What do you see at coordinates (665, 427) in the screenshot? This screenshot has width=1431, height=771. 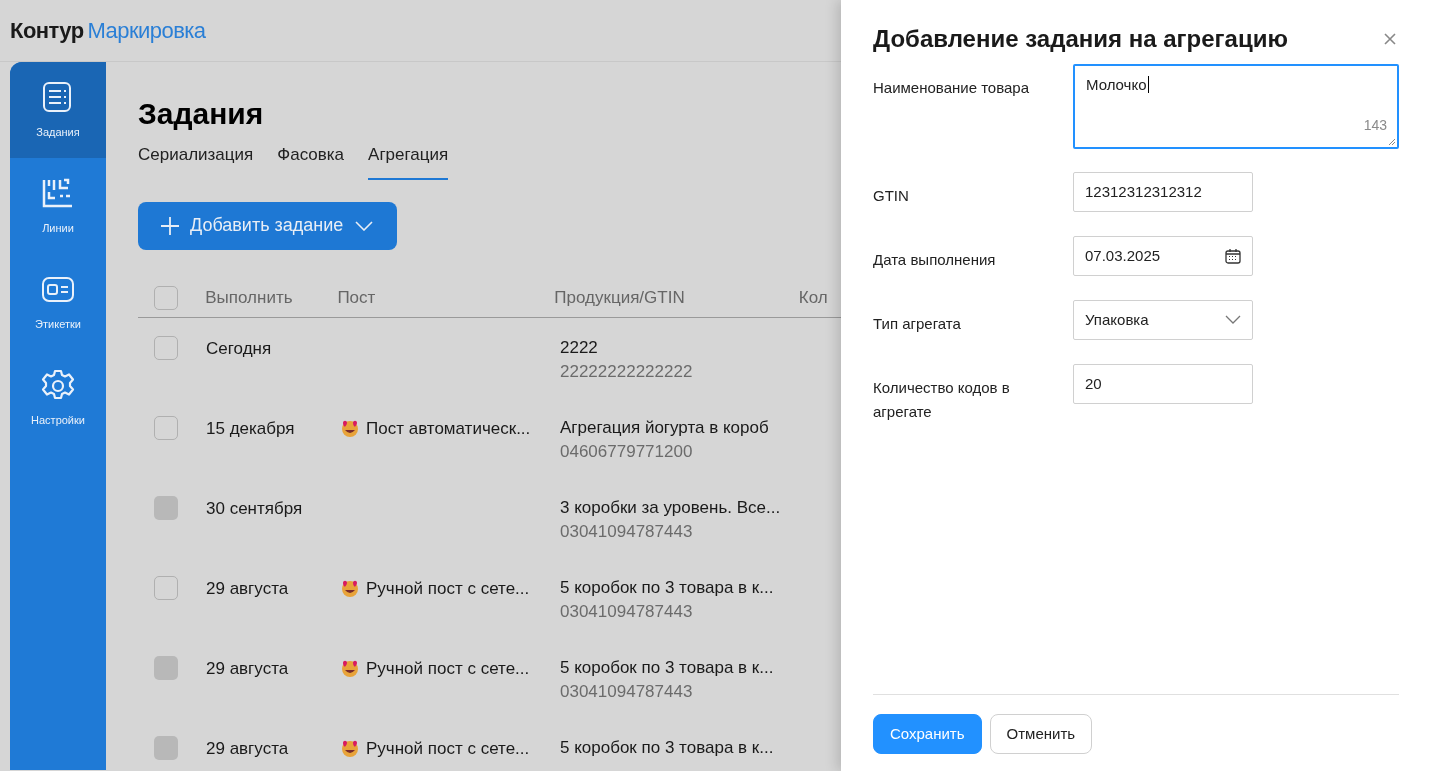 I see `product-name: Агрегация йогурта в короб` at bounding box center [665, 427].